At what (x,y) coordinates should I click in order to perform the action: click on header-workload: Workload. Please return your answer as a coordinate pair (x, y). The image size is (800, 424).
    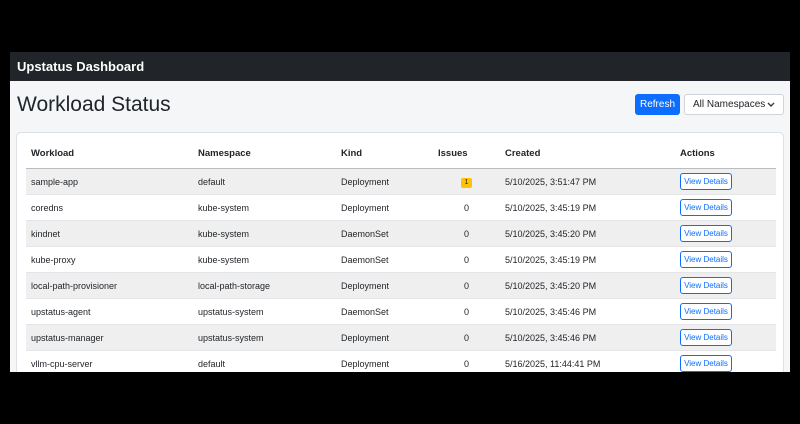
    Looking at the image, I should click on (109, 154).